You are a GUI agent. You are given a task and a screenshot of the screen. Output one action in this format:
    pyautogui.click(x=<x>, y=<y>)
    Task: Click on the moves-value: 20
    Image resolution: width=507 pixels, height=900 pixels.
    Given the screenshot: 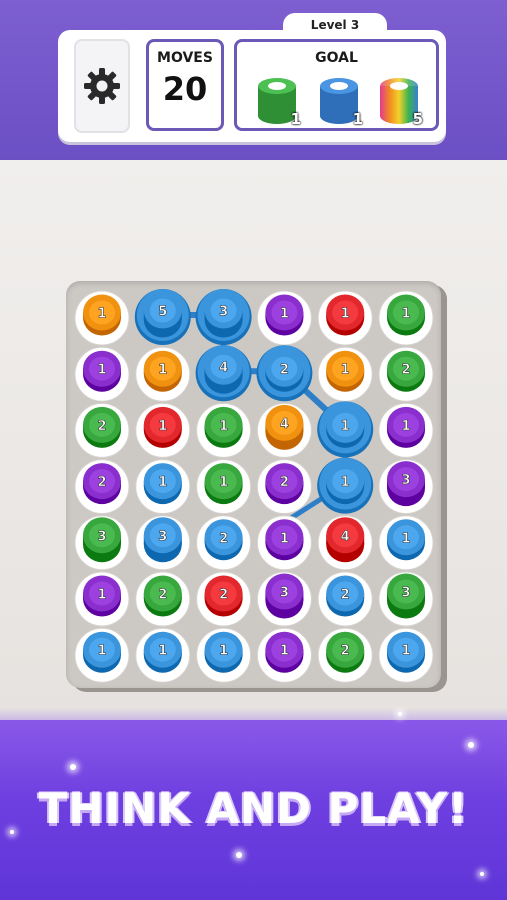 What is the action you would take?
    pyautogui.click(x=185, y=89)
    